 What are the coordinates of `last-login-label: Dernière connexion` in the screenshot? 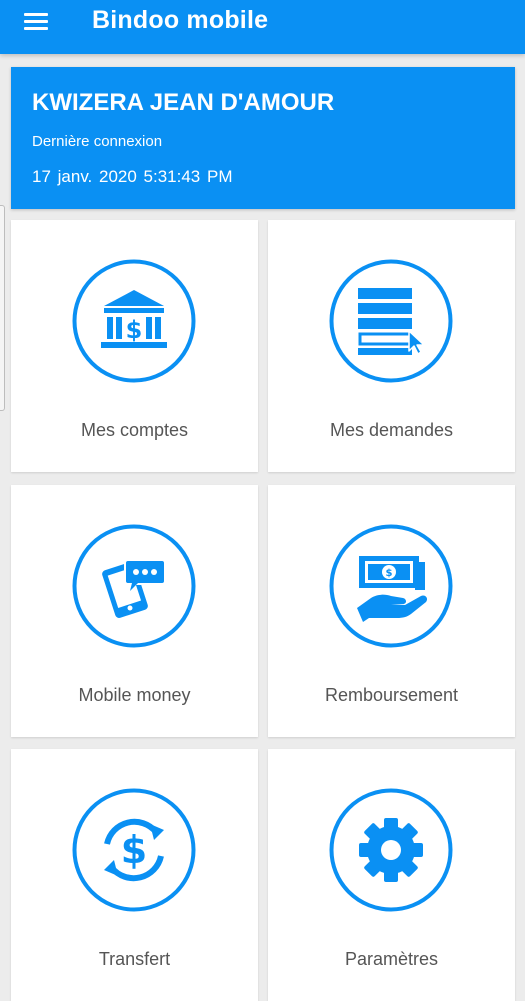 It's located at (97, 141).